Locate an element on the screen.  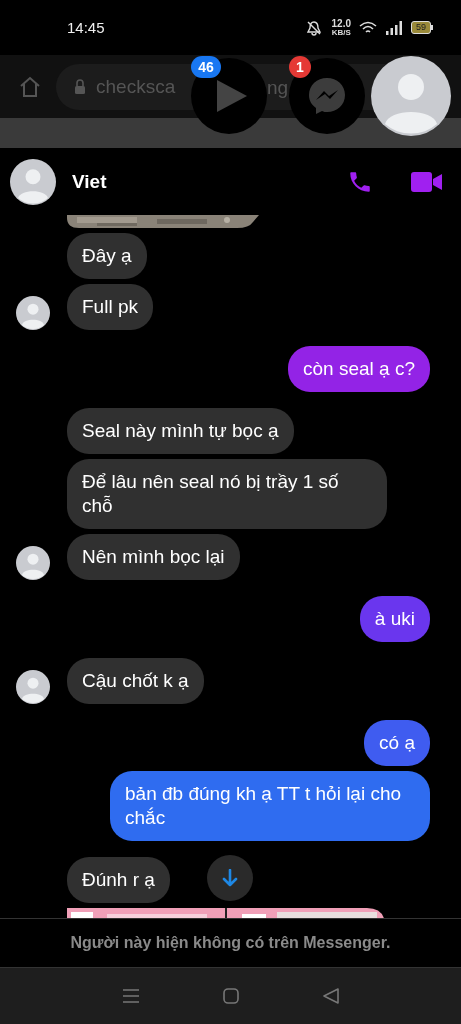
messenger-icon is located at coordinates (327, 96).